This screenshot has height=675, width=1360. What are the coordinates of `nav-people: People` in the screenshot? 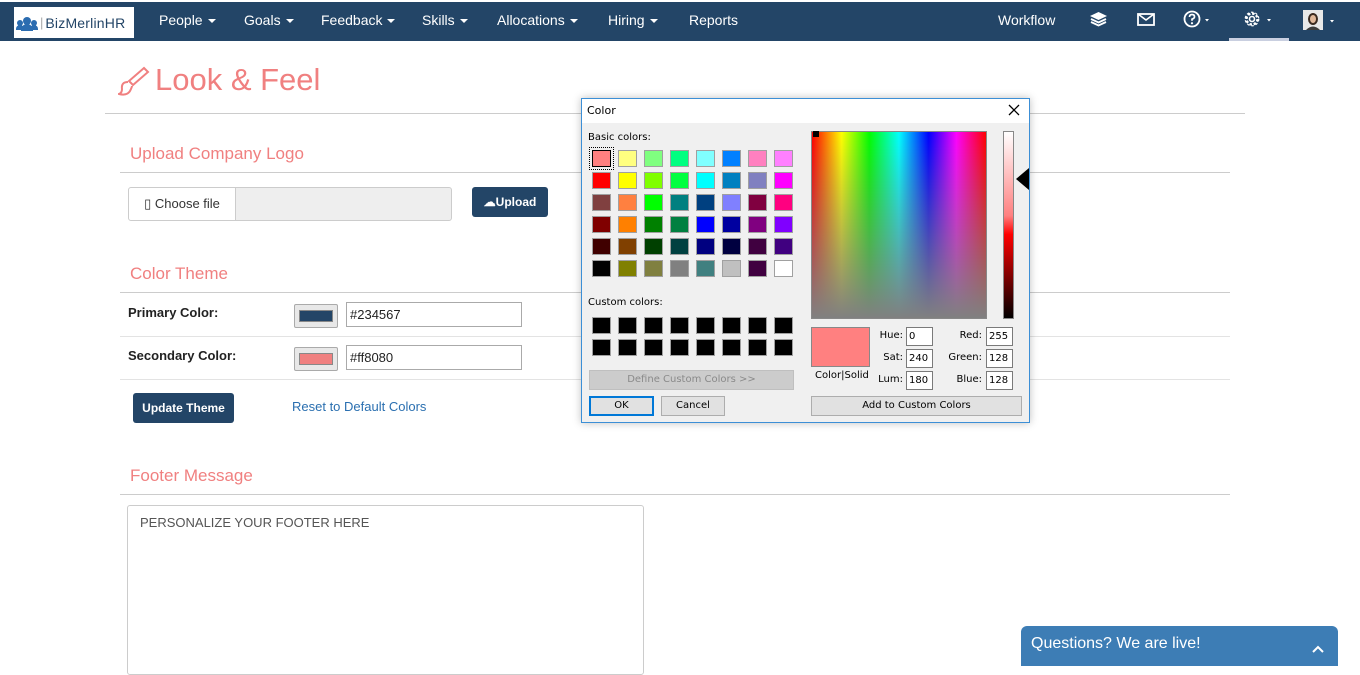 It's located at (187, 21).